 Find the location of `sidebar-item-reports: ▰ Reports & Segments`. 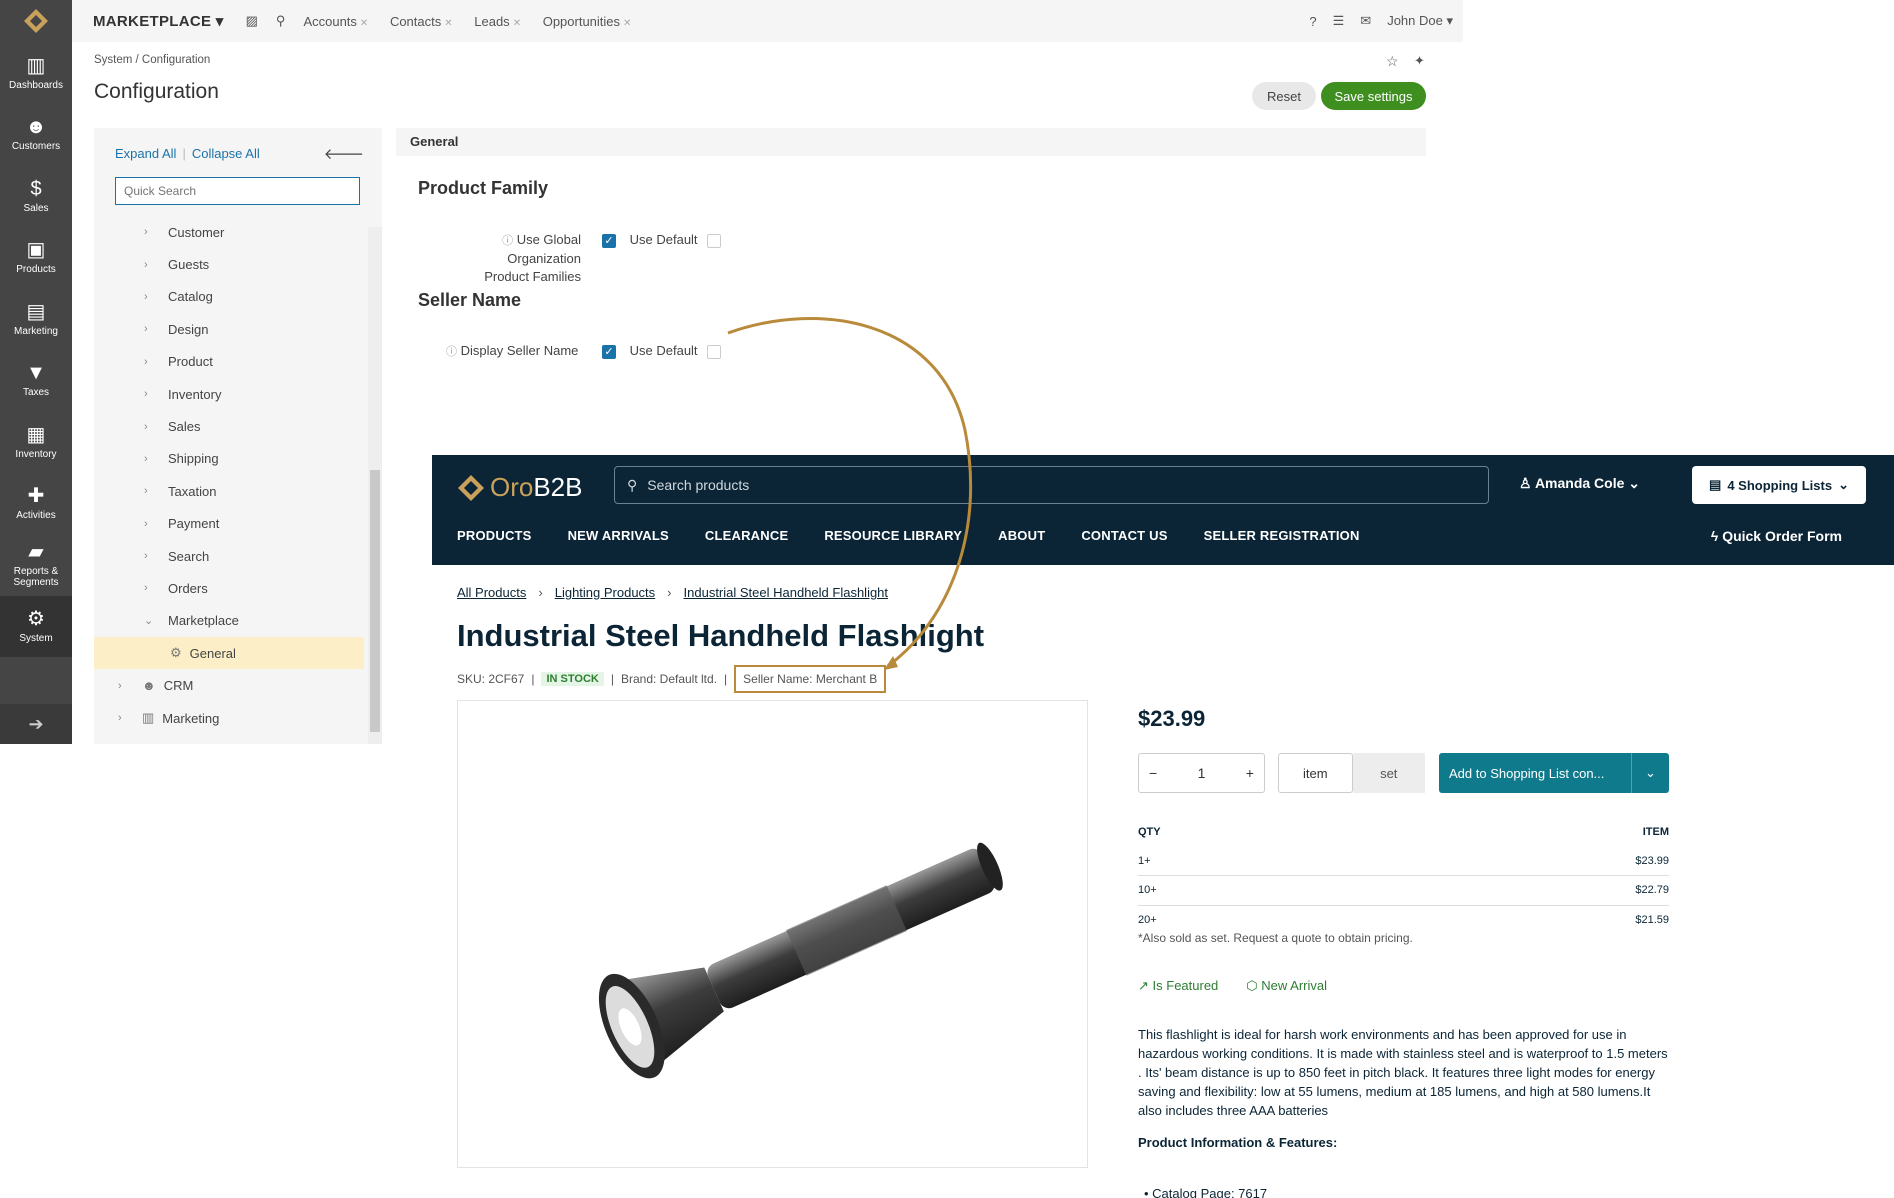

sidebar-item-reports: ▰ Reports & Segments is located at coordinates (36, 565).